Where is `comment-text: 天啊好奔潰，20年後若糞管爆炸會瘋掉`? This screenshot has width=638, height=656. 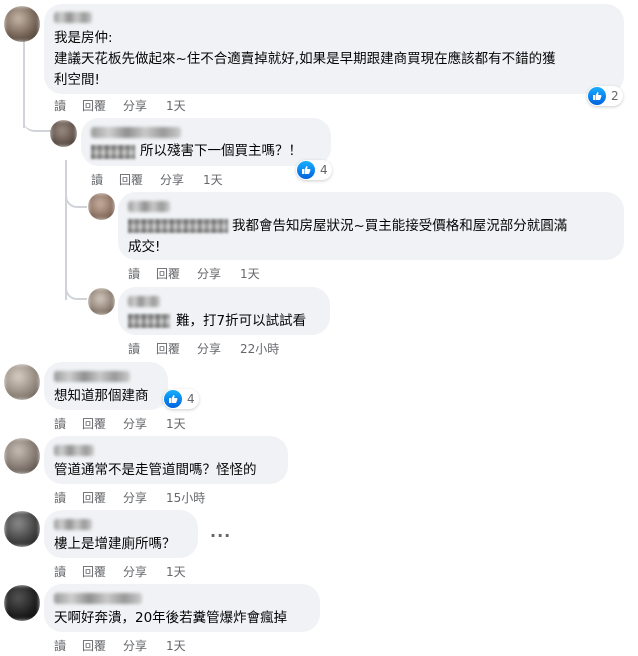
comment-text: 天啊好奔潰，20年後若糞管爆炸會瘋掉 is located at coordinates (171, 618).